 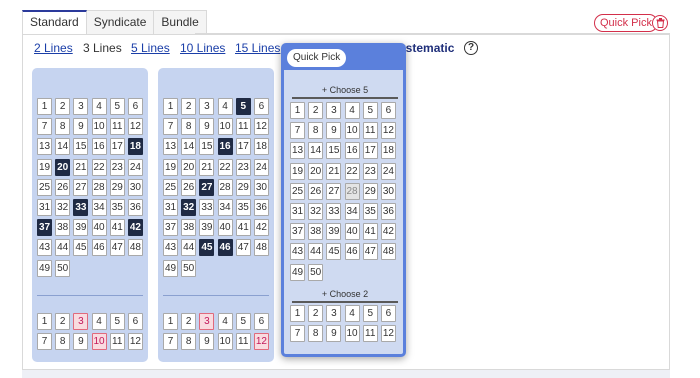 I want to click on popover-number-17: 17, so click(x=370, y=151).